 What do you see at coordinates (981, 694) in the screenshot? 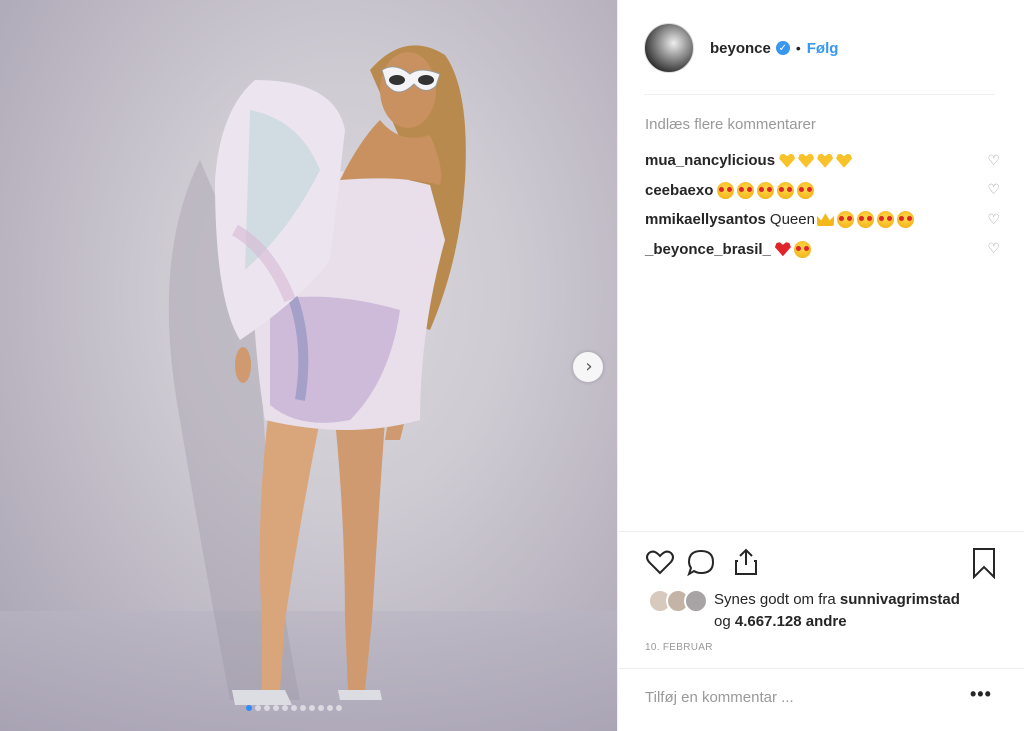
I see `more-options-icon: •••` at bounding box center [981, 694].